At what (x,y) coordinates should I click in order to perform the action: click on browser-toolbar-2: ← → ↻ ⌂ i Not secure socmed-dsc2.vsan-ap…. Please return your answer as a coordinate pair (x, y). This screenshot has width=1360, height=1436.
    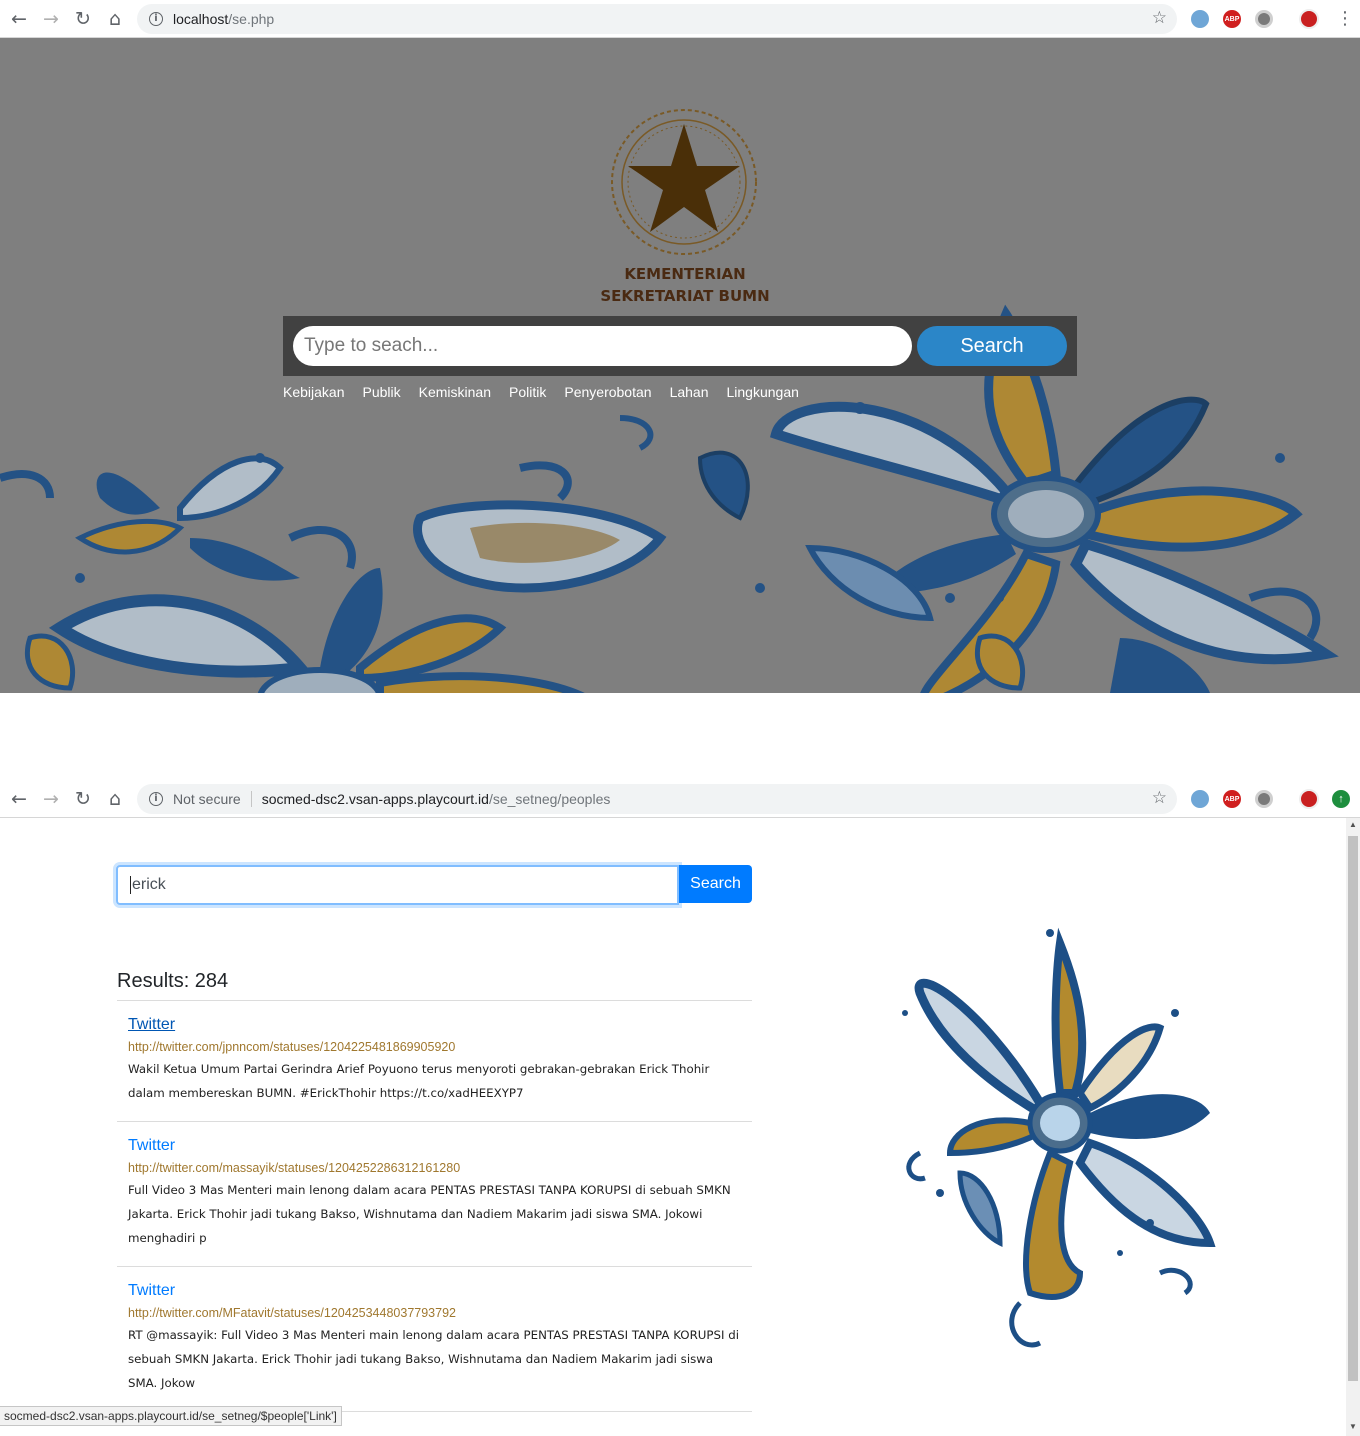
    Looking at the image, I should click on (680, 799).